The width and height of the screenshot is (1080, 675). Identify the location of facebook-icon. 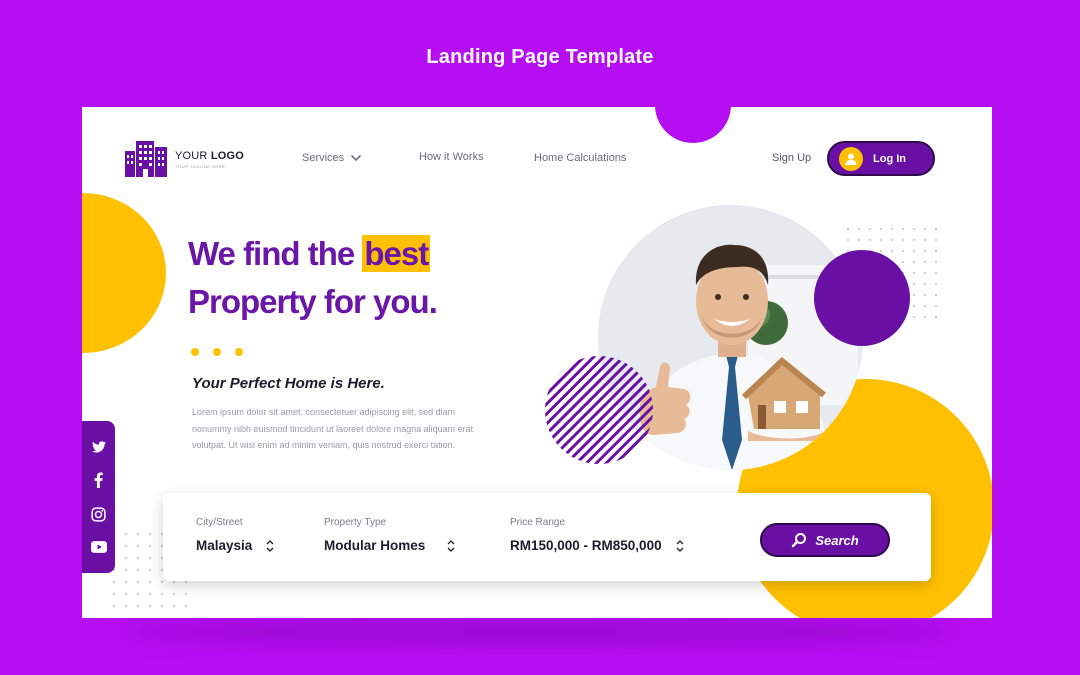
(98, 480).